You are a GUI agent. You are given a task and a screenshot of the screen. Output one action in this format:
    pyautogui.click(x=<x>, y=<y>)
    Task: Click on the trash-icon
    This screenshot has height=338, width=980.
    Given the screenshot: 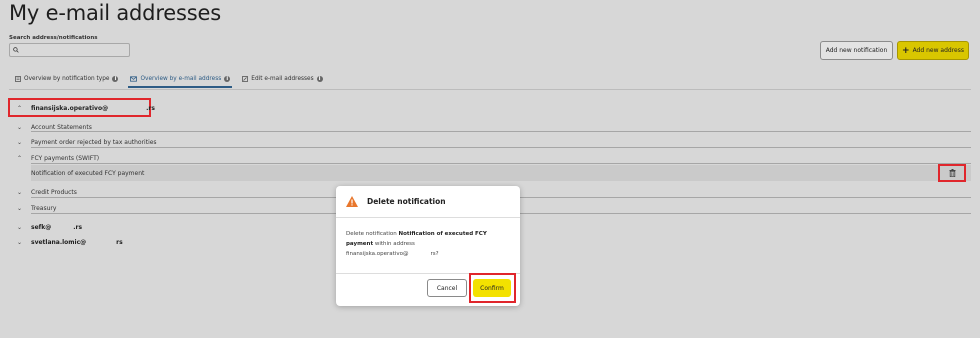 What is the action you would take?
    pyautogui.click(x=952, y=173)
    